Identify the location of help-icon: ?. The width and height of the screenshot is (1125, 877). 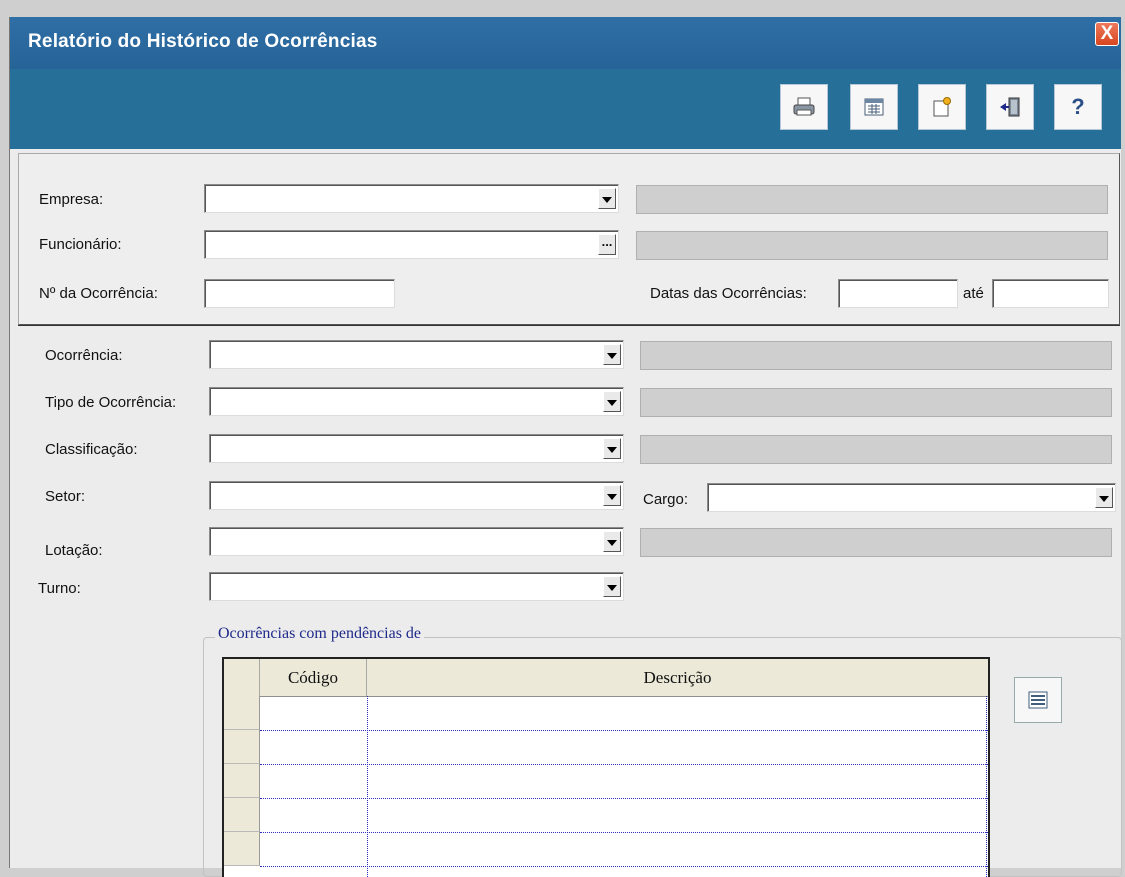
(1078, 106).